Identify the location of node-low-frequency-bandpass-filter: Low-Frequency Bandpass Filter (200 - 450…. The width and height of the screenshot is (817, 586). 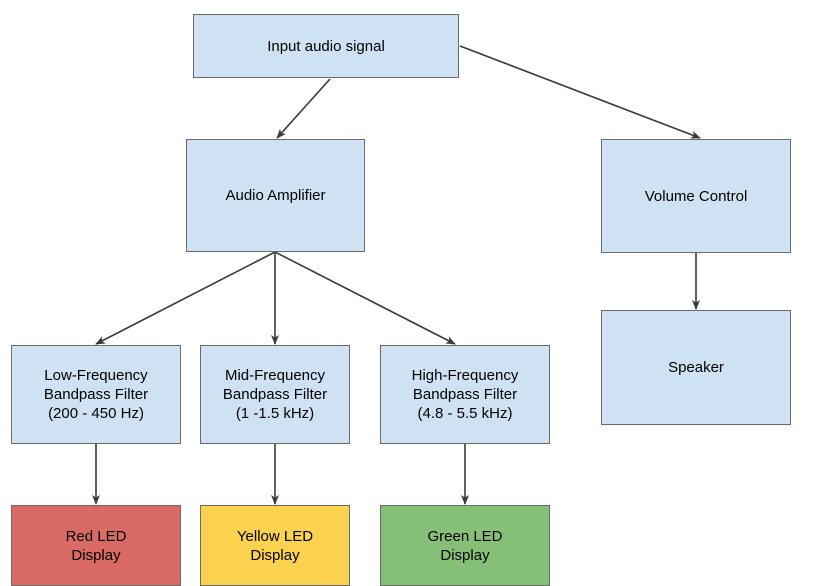
(96, 394).